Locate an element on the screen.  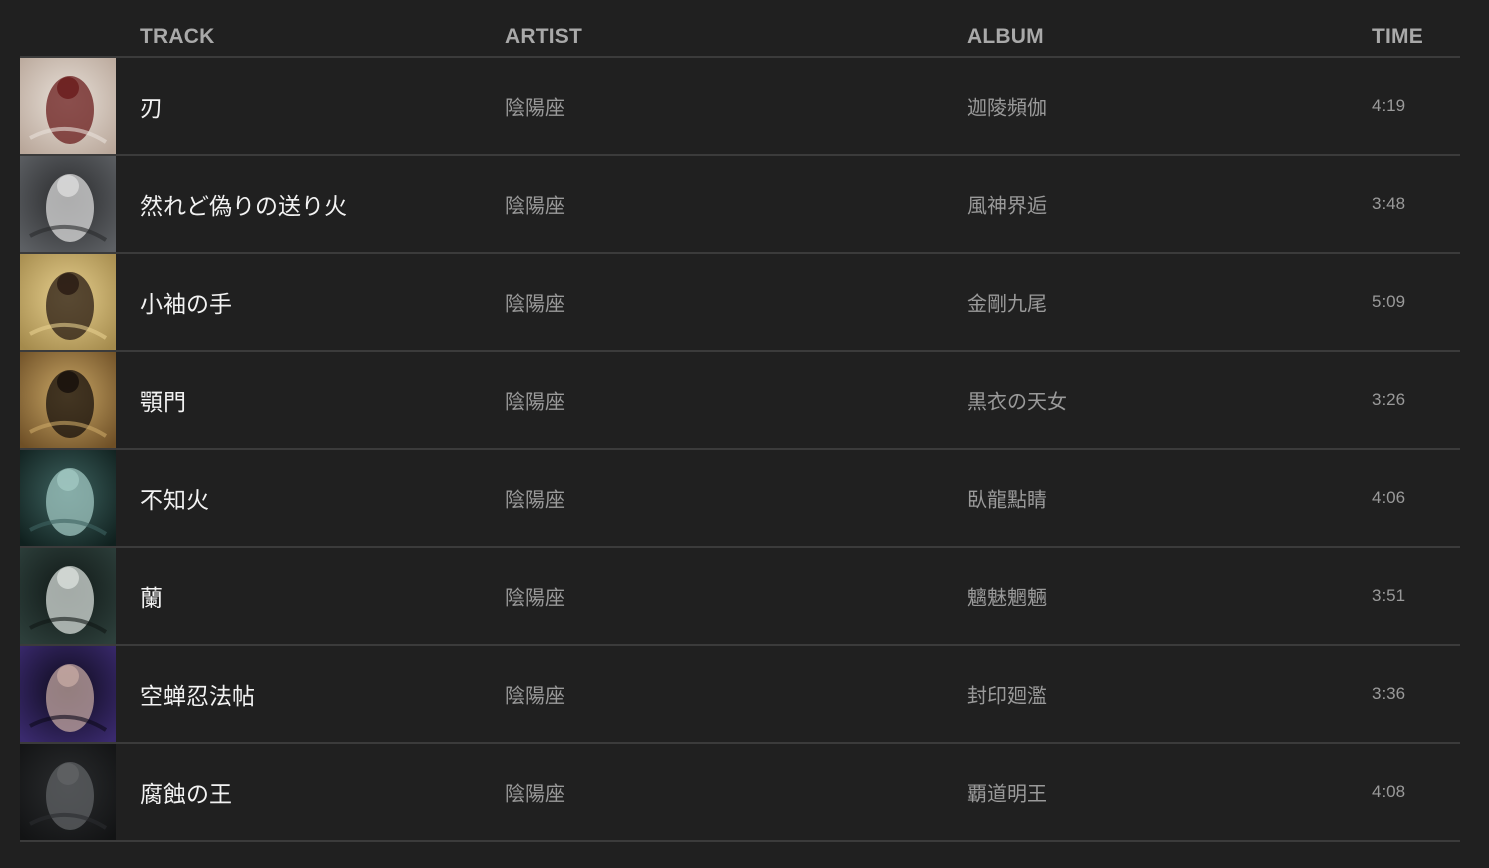
track-title: 蘭 is located at coordinates (151, 596).